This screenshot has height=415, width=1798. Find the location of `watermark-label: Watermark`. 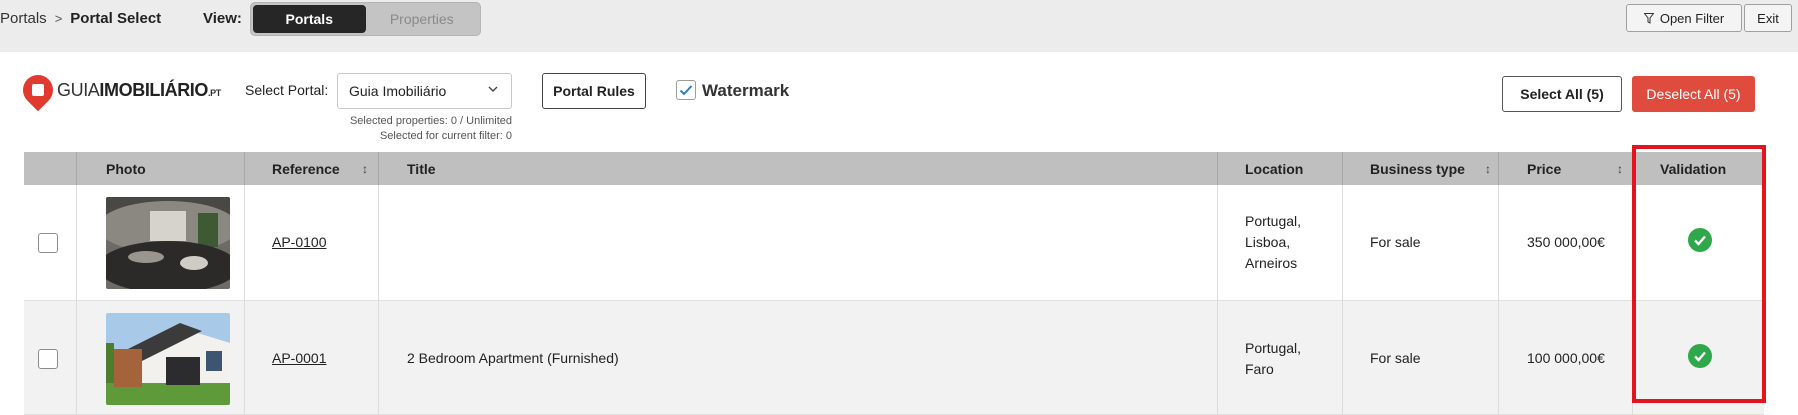

watermark-label: Watermark is located at coordinates (746, 90).